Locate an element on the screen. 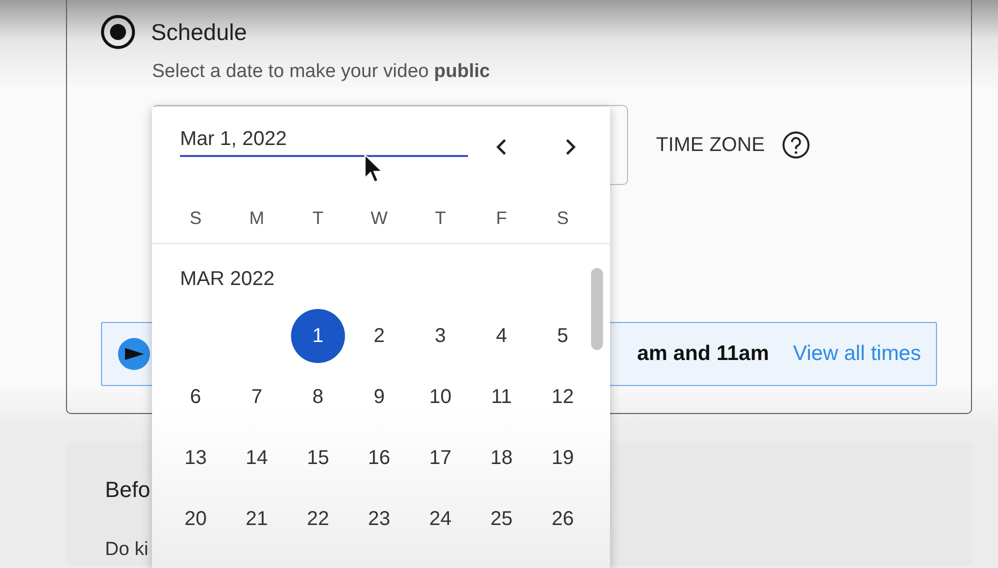 This screenshot has height=568, width=998. schedule-description: Select a date to make your video public is located at coordinates (321, 72).